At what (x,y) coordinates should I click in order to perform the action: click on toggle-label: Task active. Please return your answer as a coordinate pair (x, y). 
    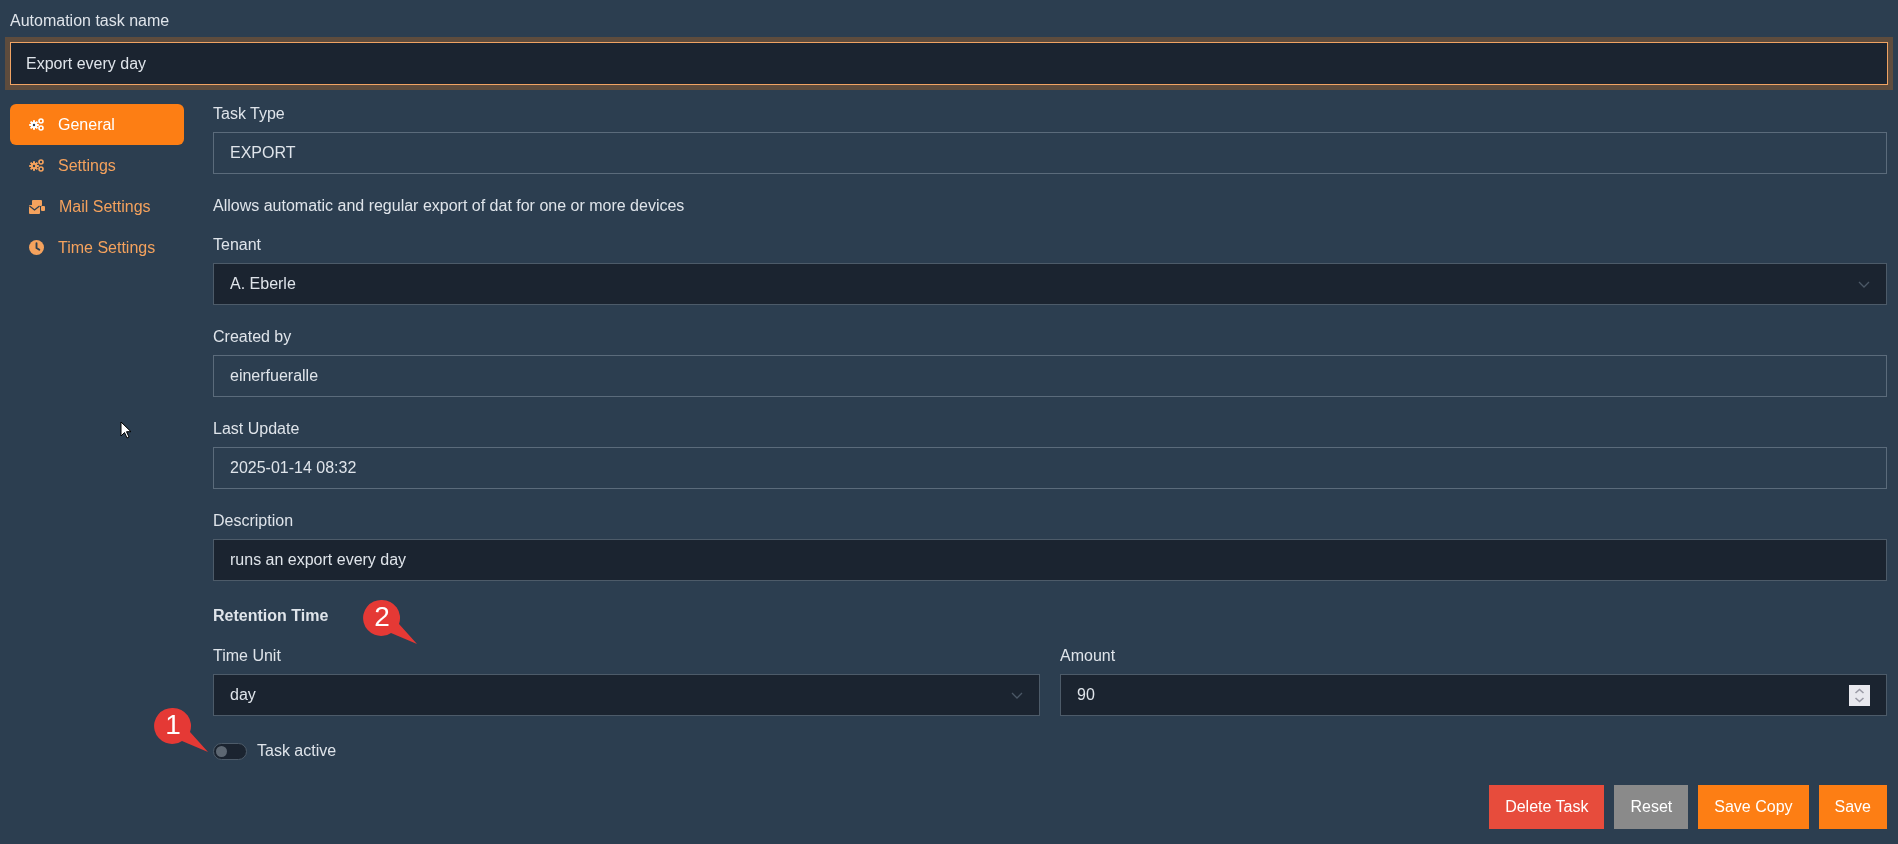
    Looking at the image, I should click on (297, 751).